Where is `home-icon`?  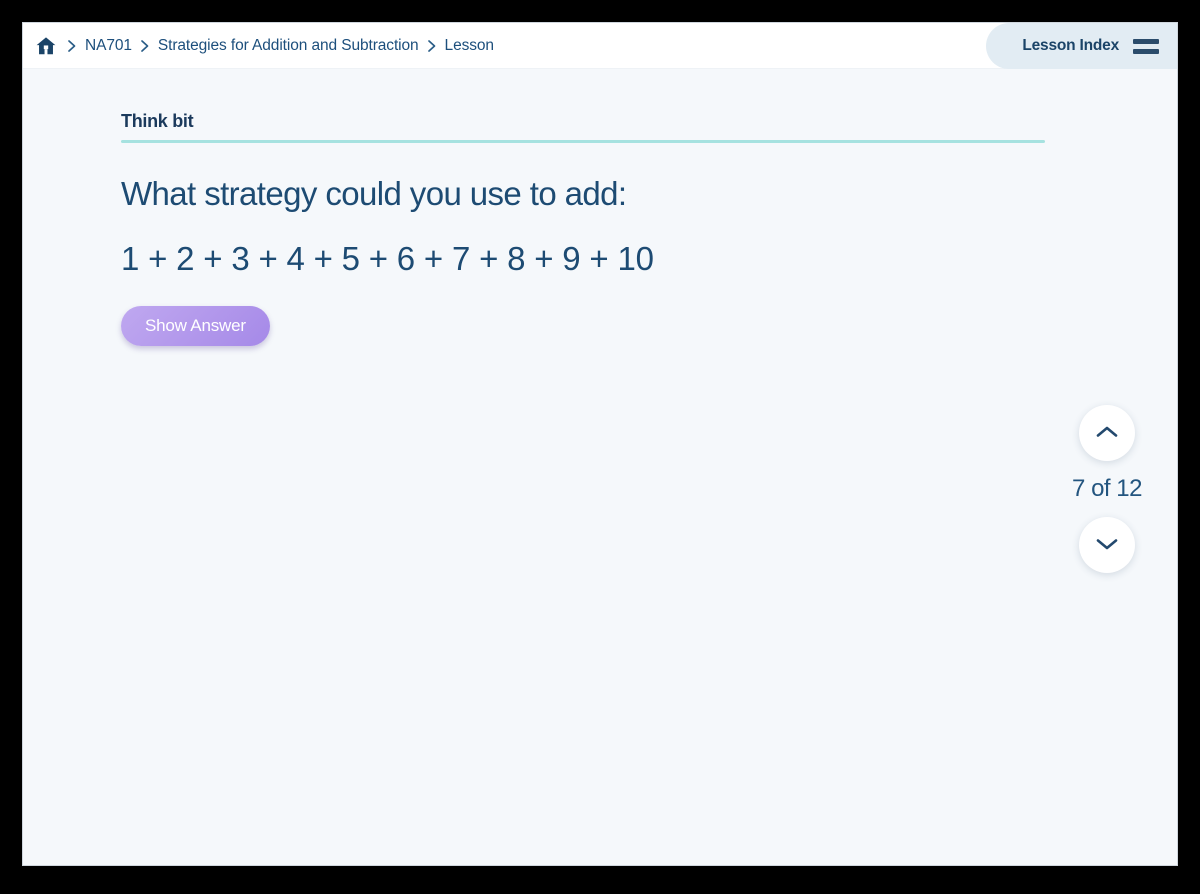 home-icon is located at coordinates (46, 46).